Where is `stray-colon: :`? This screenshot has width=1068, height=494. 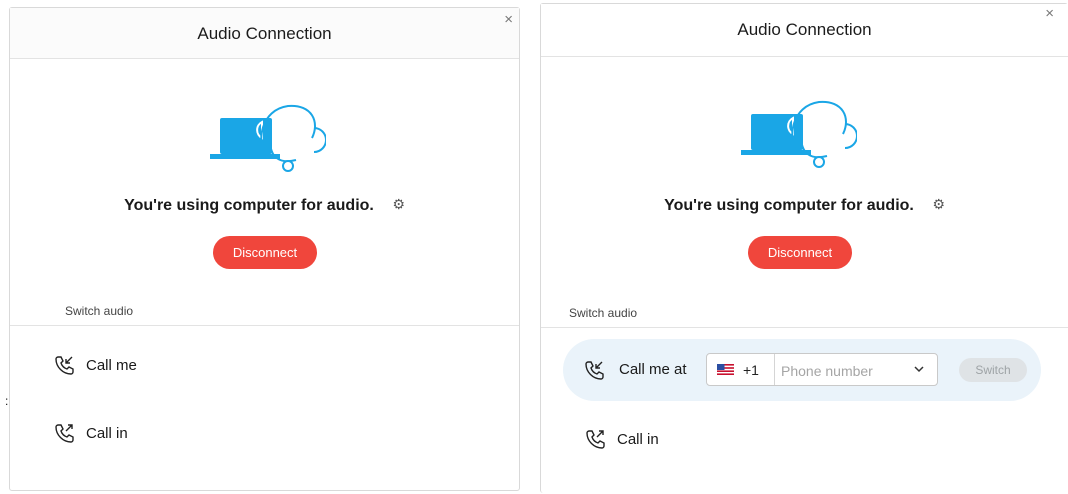 stray-colon: : is located at coordinates (7, 401).